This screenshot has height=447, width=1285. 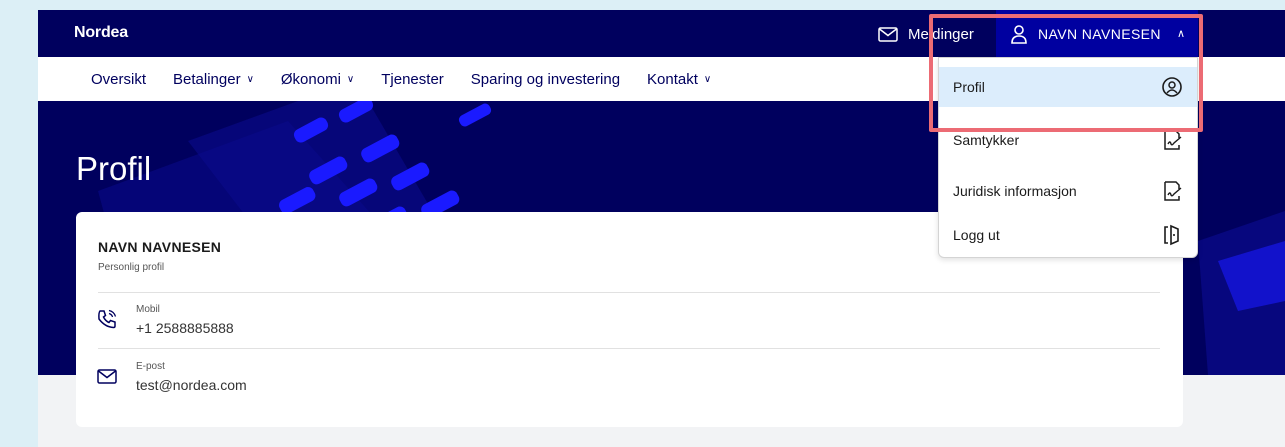 I want to click on profile-subtitle: Personlig profil, so click(x=131, y=267).